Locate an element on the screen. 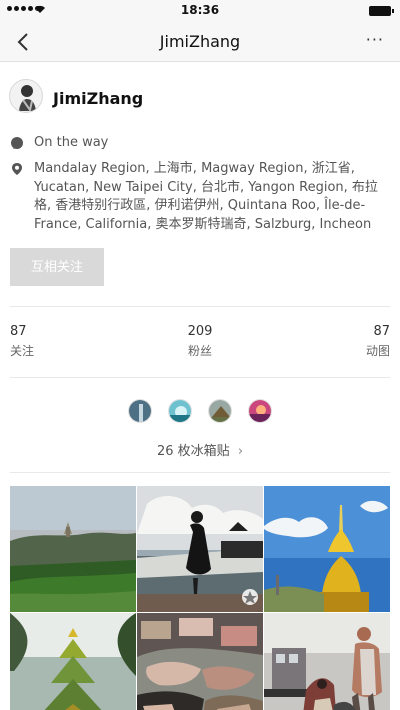 This screenshot has width=400, height=710. username: JimiZhang is located at coordinates (98, 98).